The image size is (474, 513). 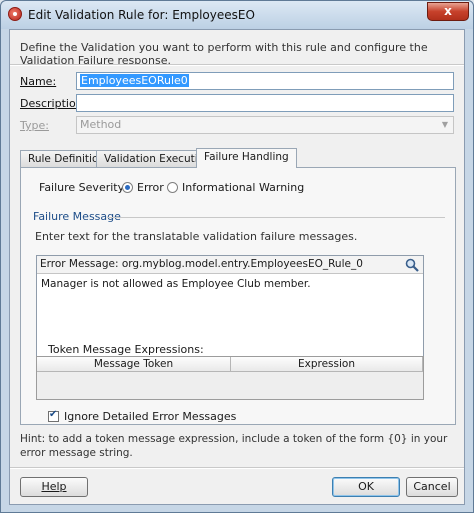 I want to click on close-button: x, so click(x=448, y=11).